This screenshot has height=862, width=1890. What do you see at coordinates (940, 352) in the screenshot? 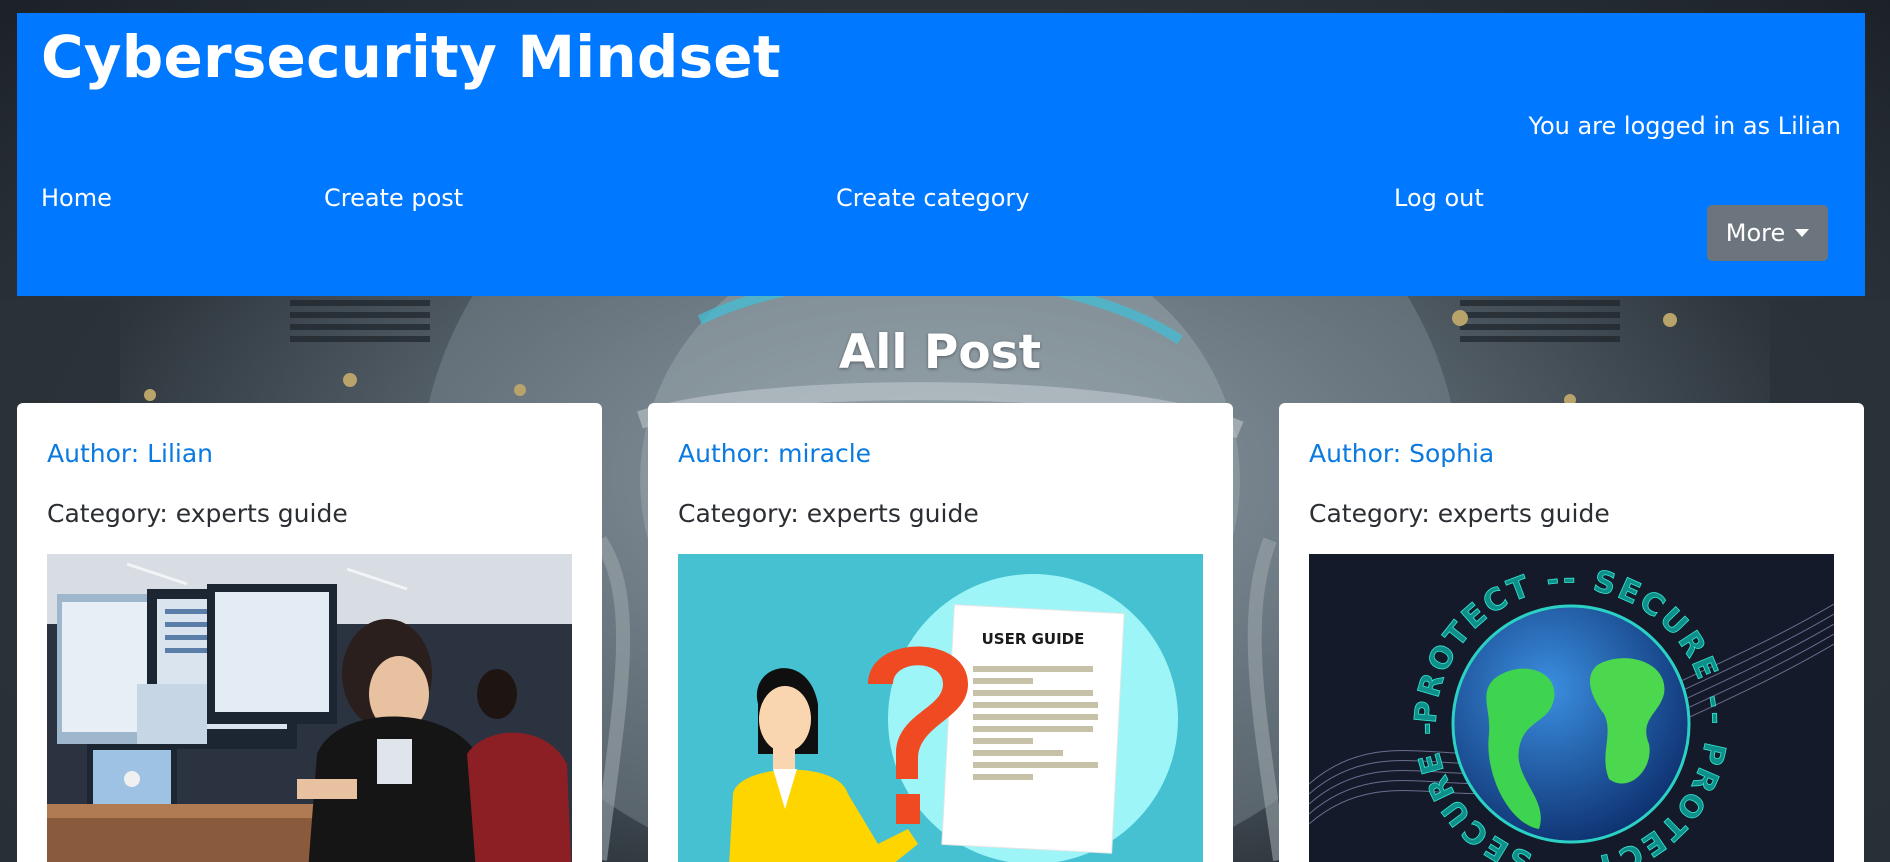
I see `page-heading: All Post` at bounding box center [940, 352].